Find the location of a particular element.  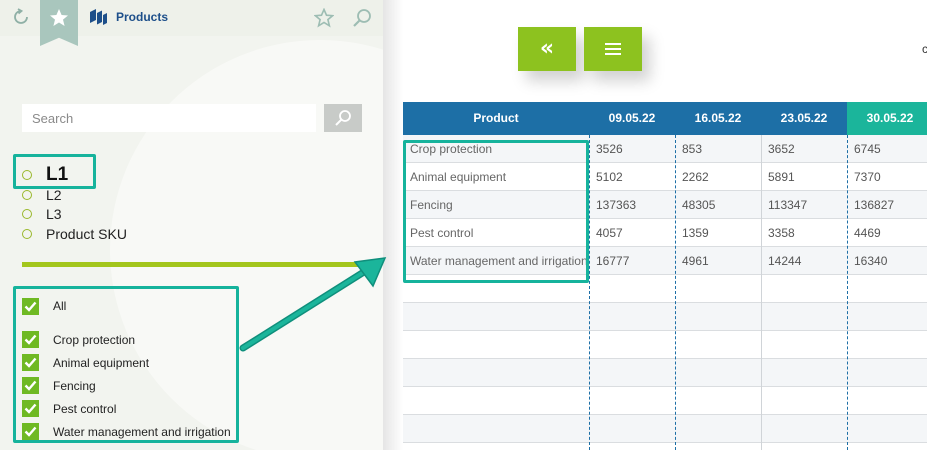

column-header-date: 23.05.22 is located at coordinates (804, 118).